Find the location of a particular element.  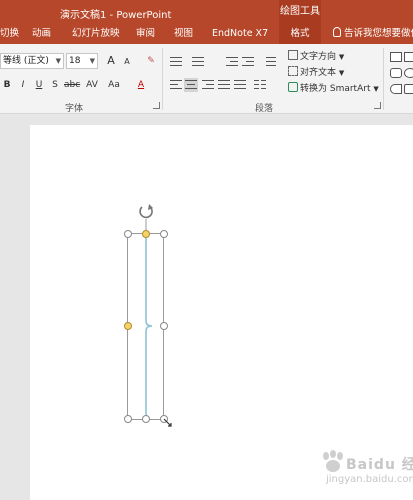

resize-handle-bottom-left is located at coordinates (128, 419).